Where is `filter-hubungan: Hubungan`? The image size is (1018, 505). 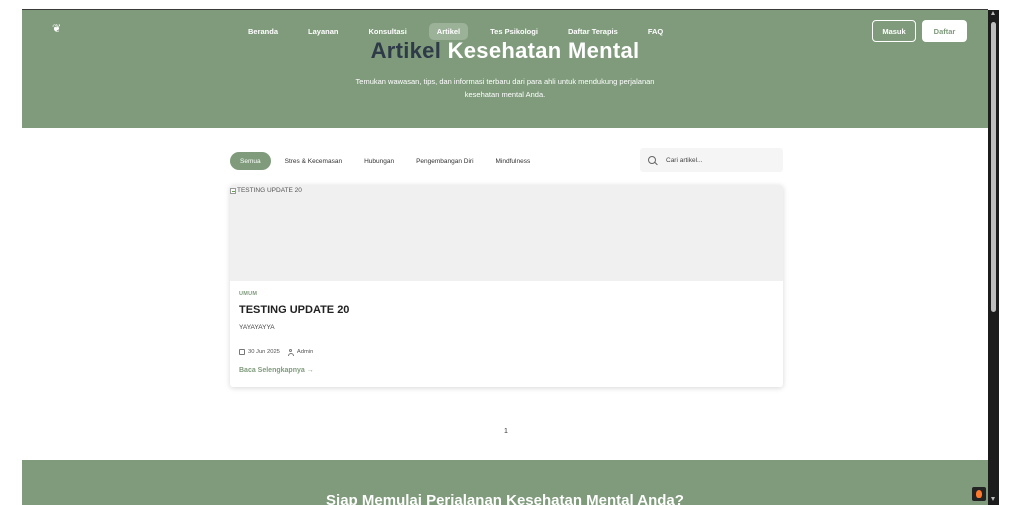
filter-hubungan: Hubungan is located at coordinates (379, 161).